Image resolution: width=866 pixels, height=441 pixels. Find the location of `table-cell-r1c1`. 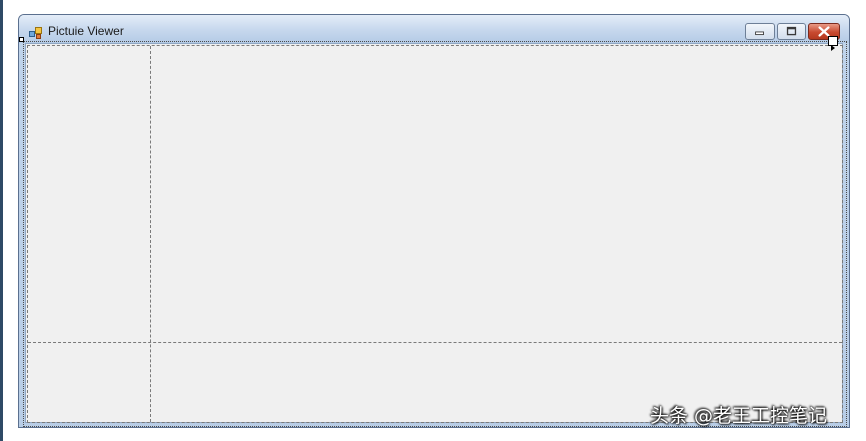

table-cell-r1c1 is located at coordinates (89, 194).